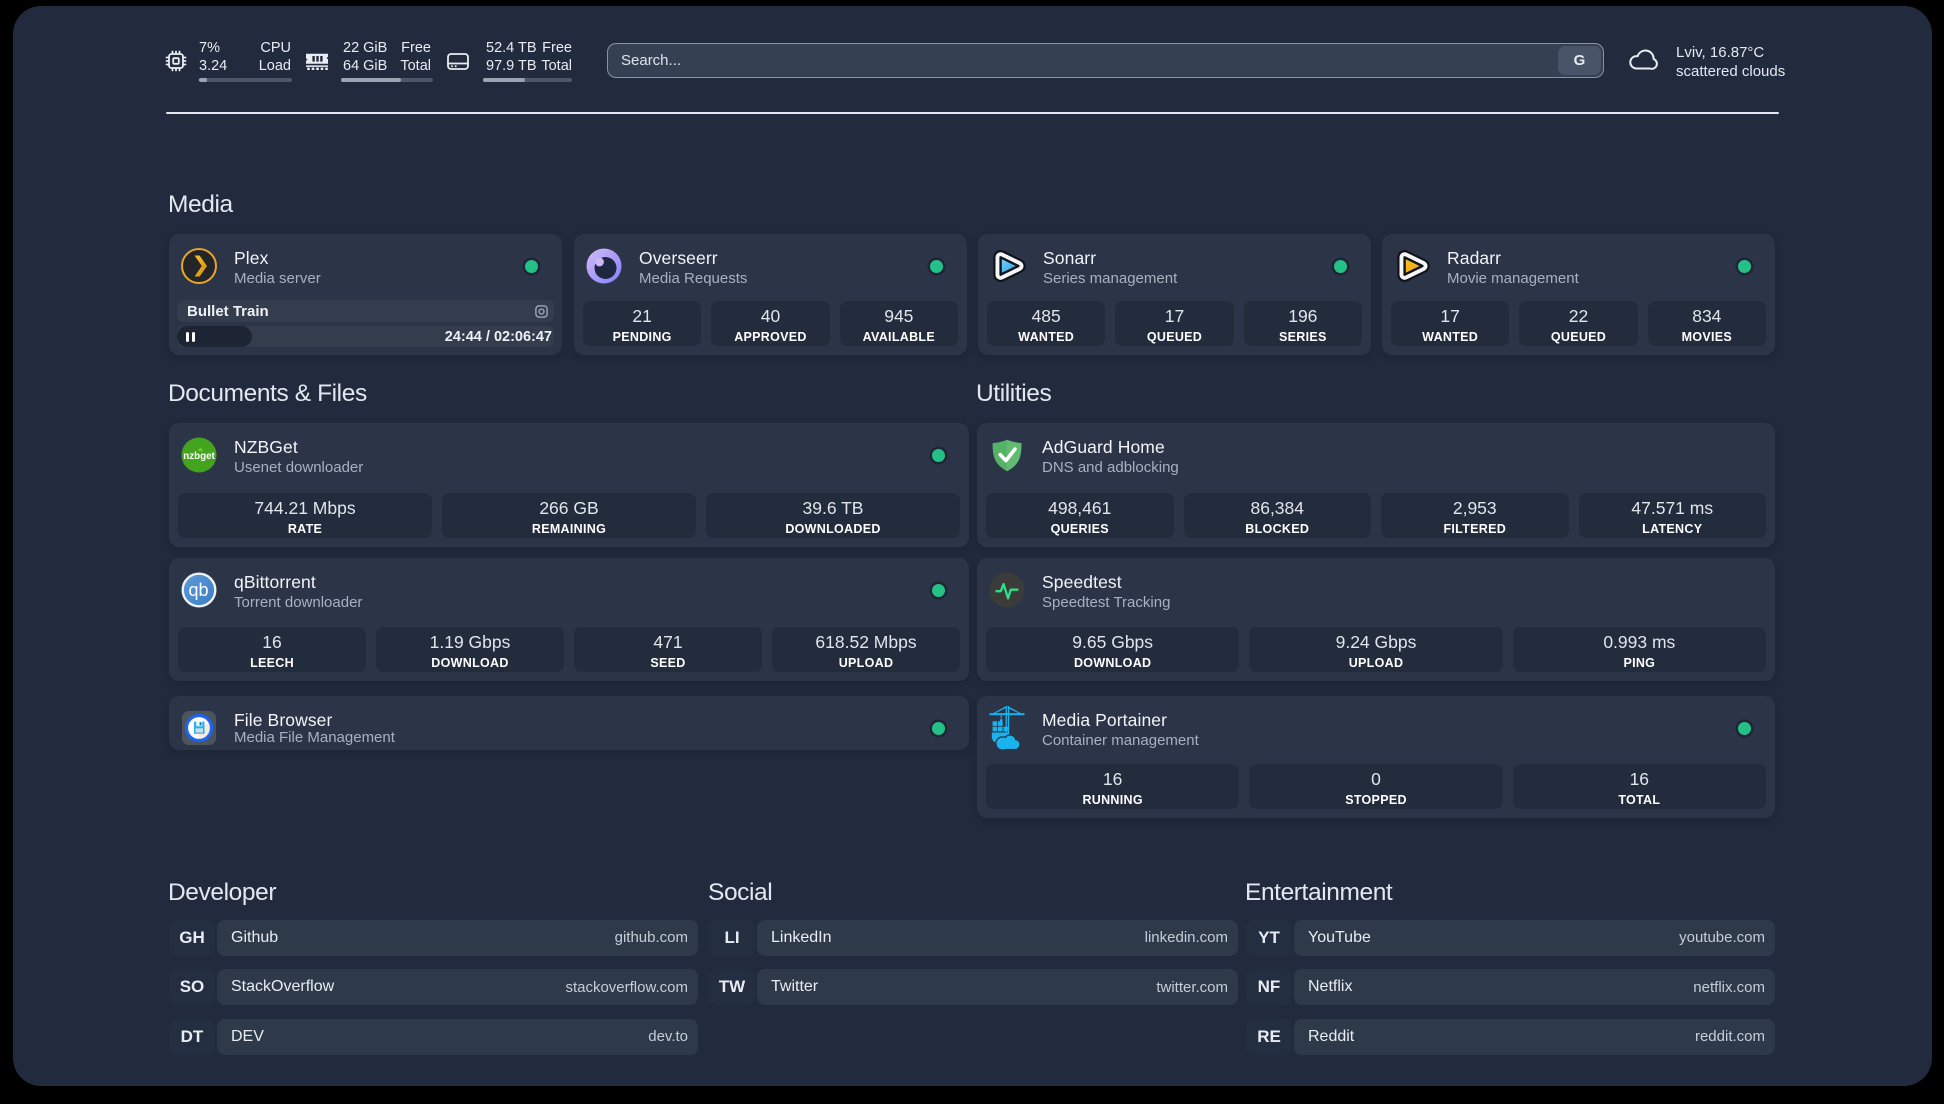 Image resolution: width=1944 pixels, height=1104 pixels. I want to click on svg-text: qb, so click(198, 590).